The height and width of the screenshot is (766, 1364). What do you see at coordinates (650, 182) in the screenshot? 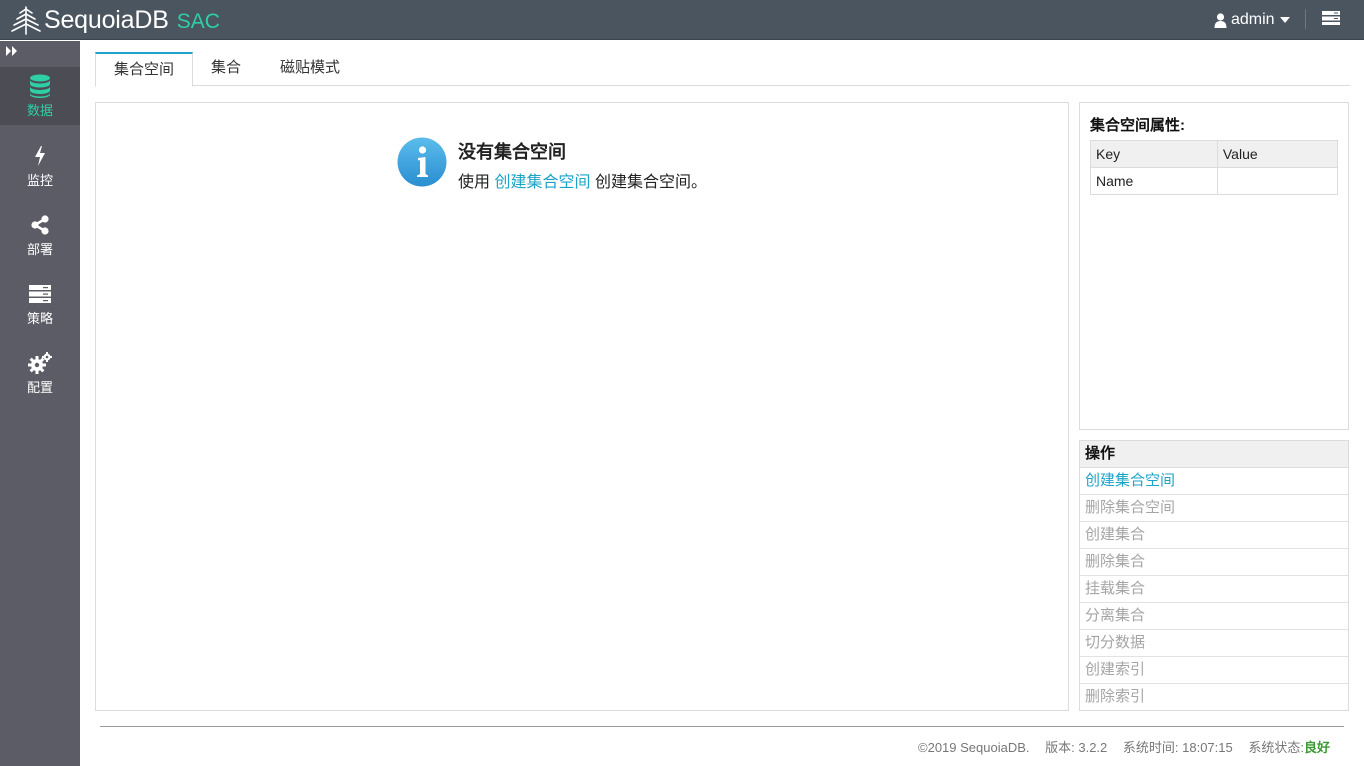
I see `empty-state-suffix: 创建集合空间。` at bounding box center [650, 182].